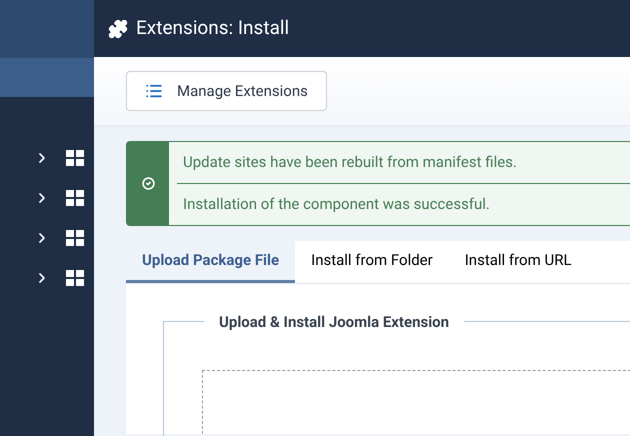  What do you see at coordinates (154, 91) in the screenshot?
I see `list-icon` at bounding box center [154, 91].